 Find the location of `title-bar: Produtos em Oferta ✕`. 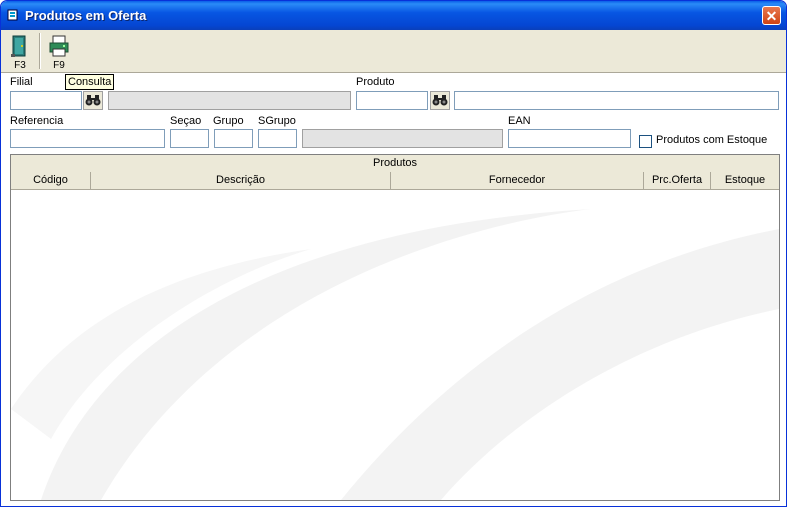

title-bar: Produtos em Oferta ✕ is located at coordinates (393, 15).